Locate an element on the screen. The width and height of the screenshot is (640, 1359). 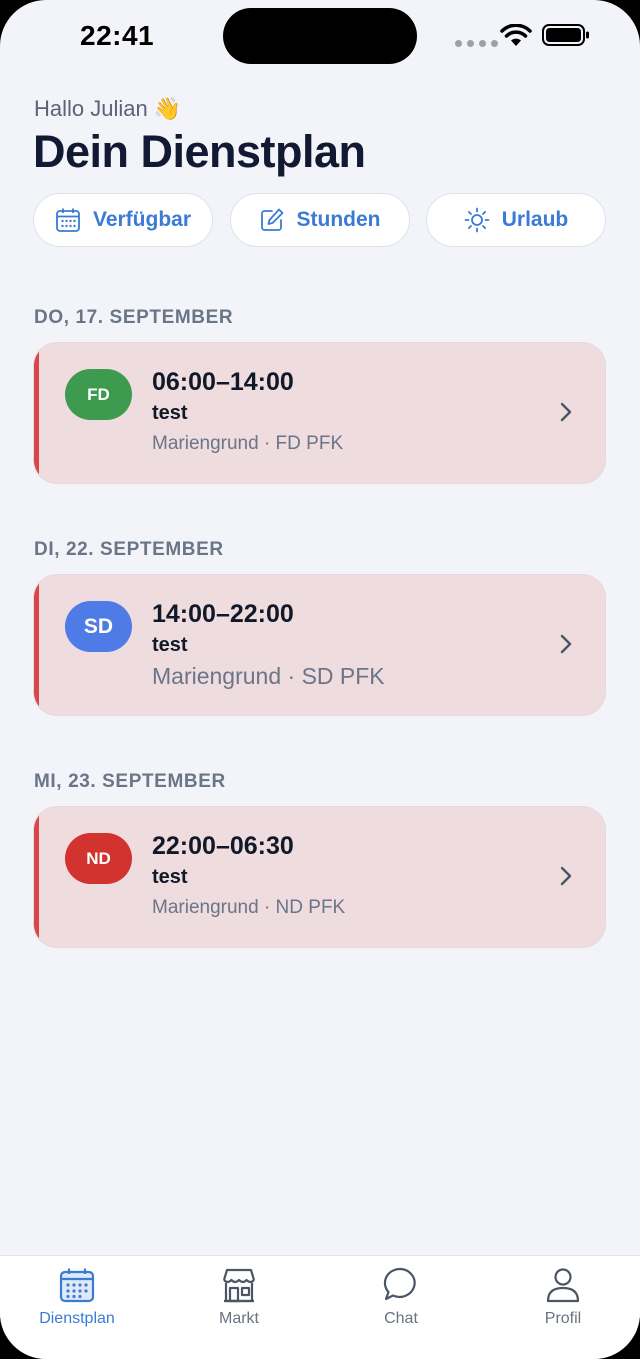
tab-chat: Chat is located at coordinates (401, 1297).